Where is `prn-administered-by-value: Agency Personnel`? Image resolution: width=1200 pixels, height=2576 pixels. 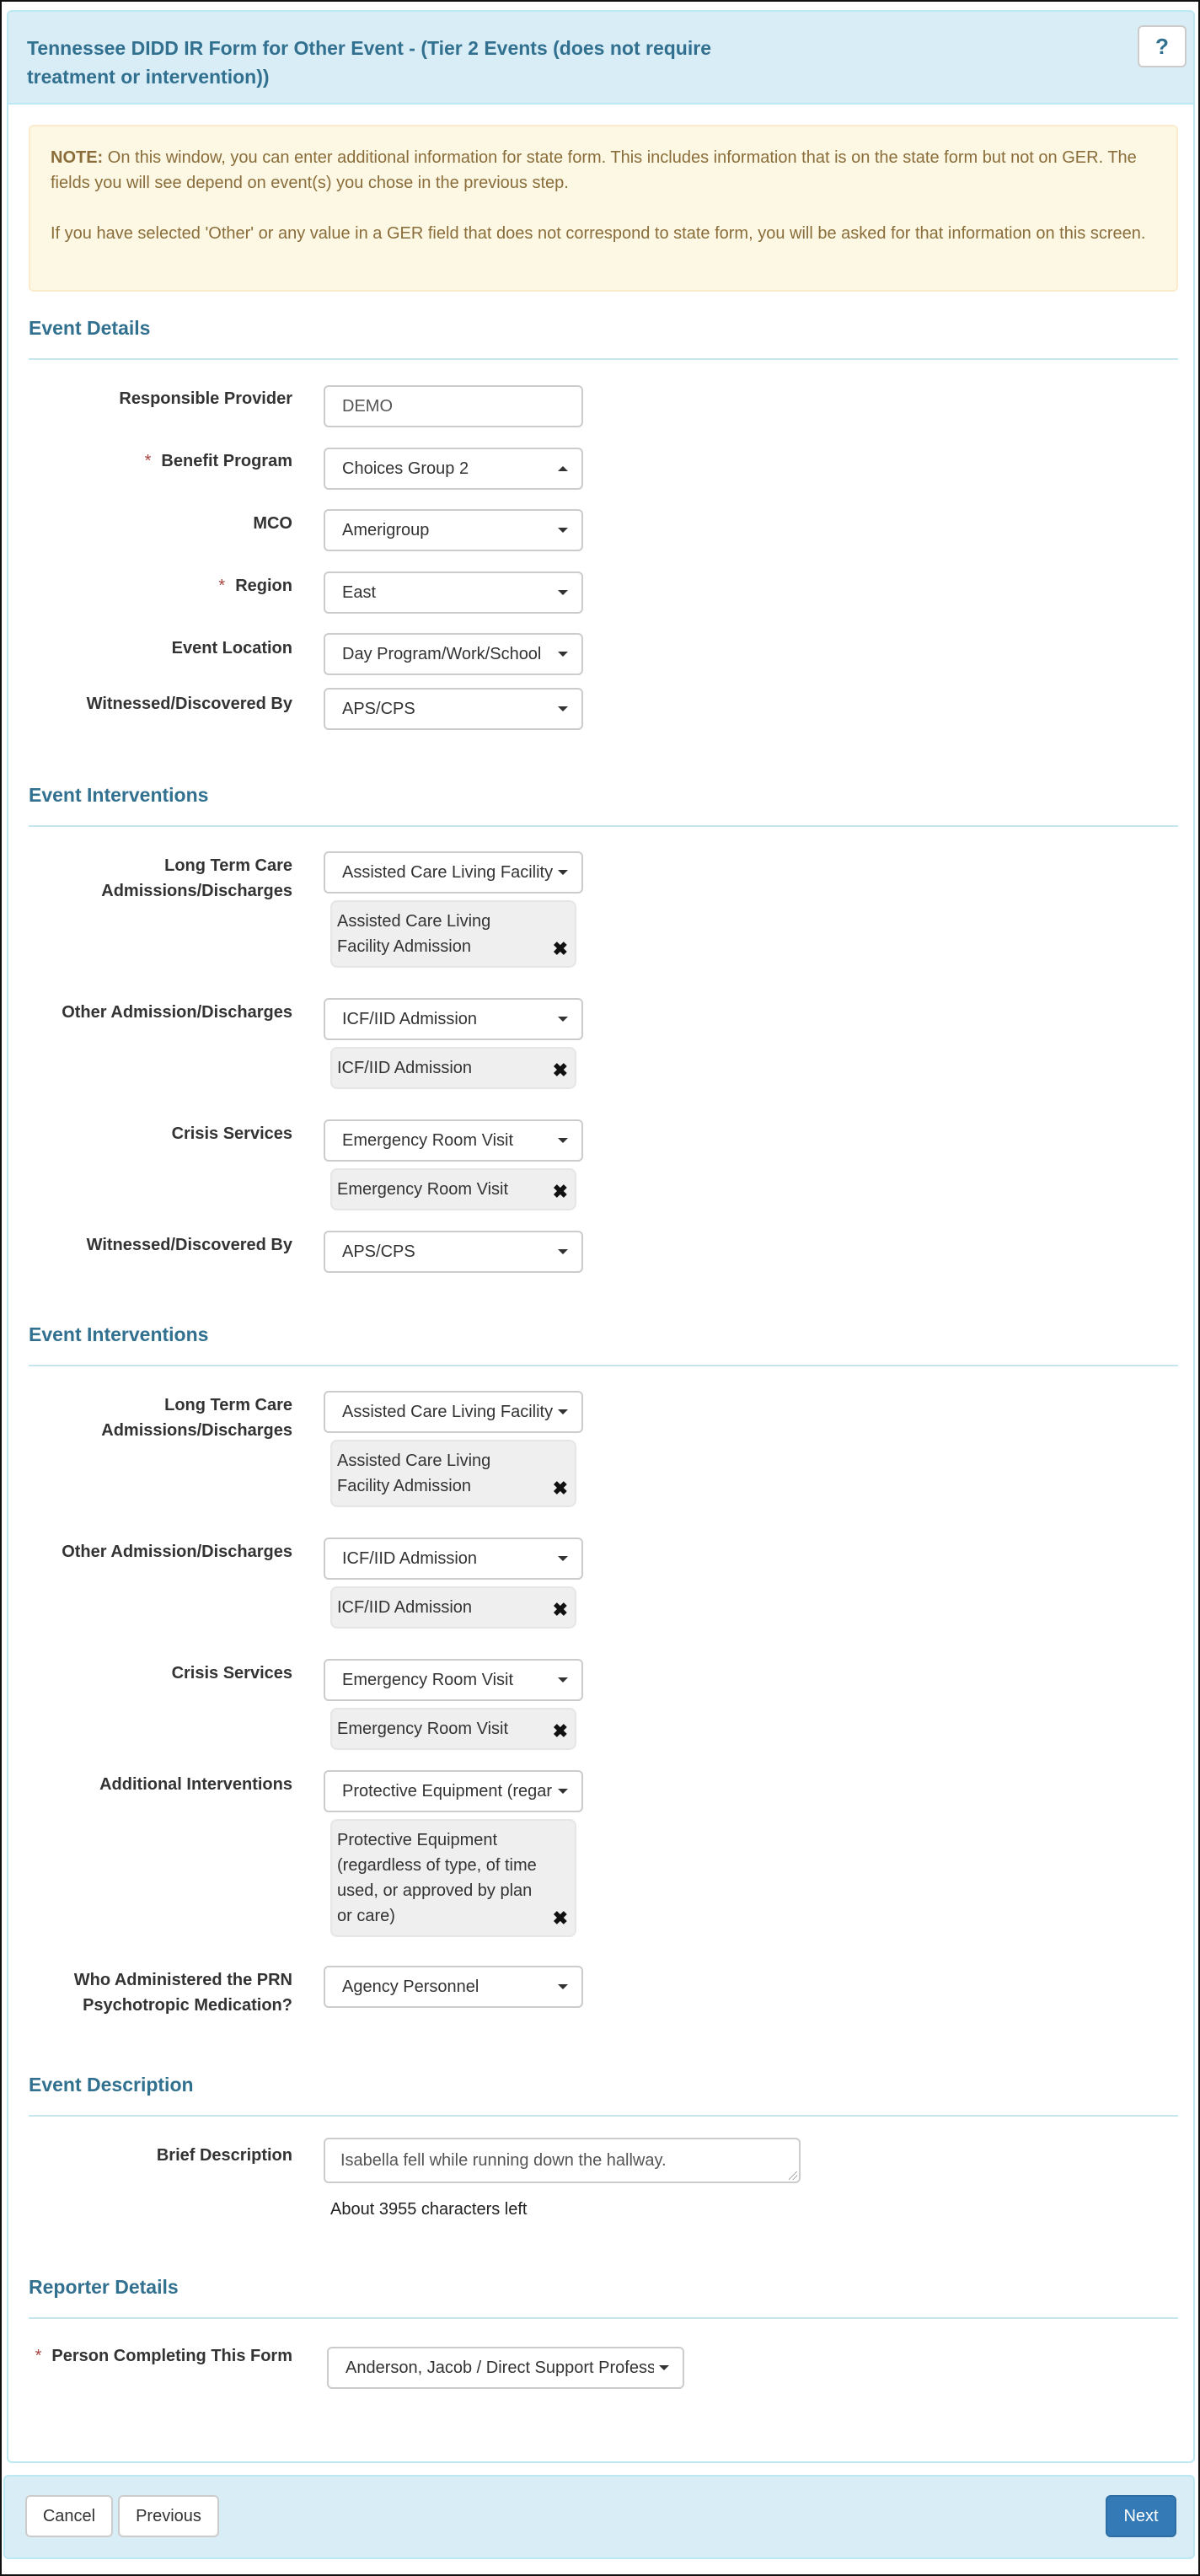
prn-administered-by-value: Agency Personnel is located at coordinates (410, 1986).